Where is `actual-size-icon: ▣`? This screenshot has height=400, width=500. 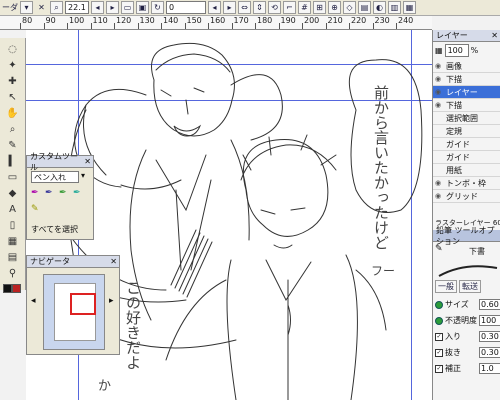
actual-size-icon: ▣ is located at coordinates (142, 7).